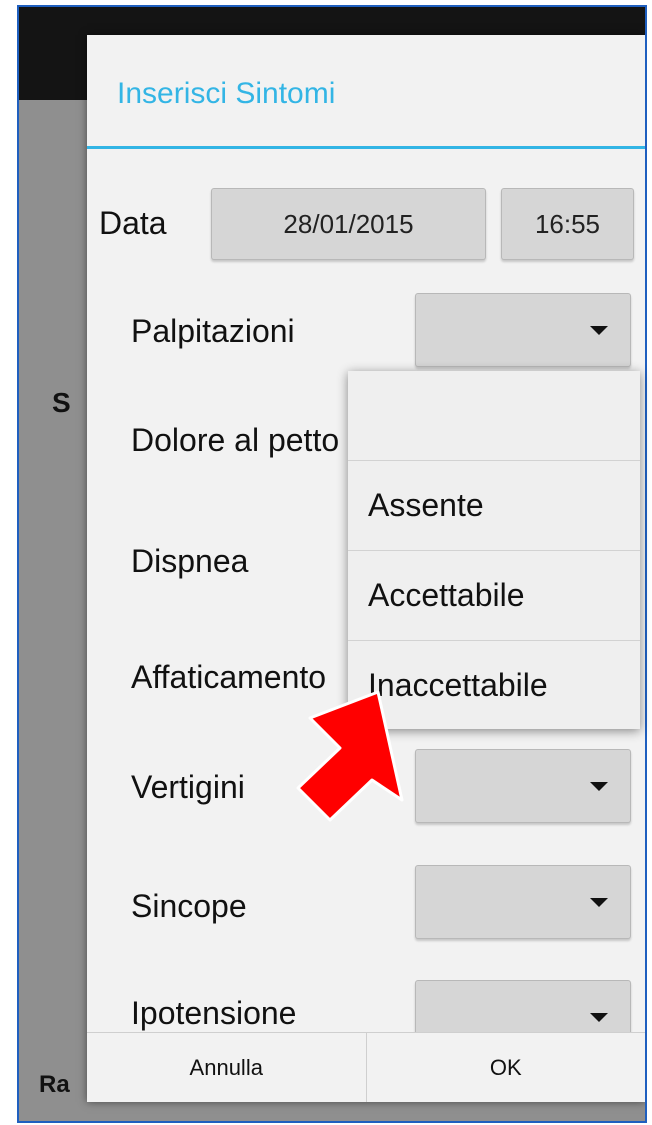 The height and width of the screenshot is (1125, 652). Describe the element at coordinates (188, 787) in the screenshot. I see `symptom-label-vertigini: Vertigini` at that location.